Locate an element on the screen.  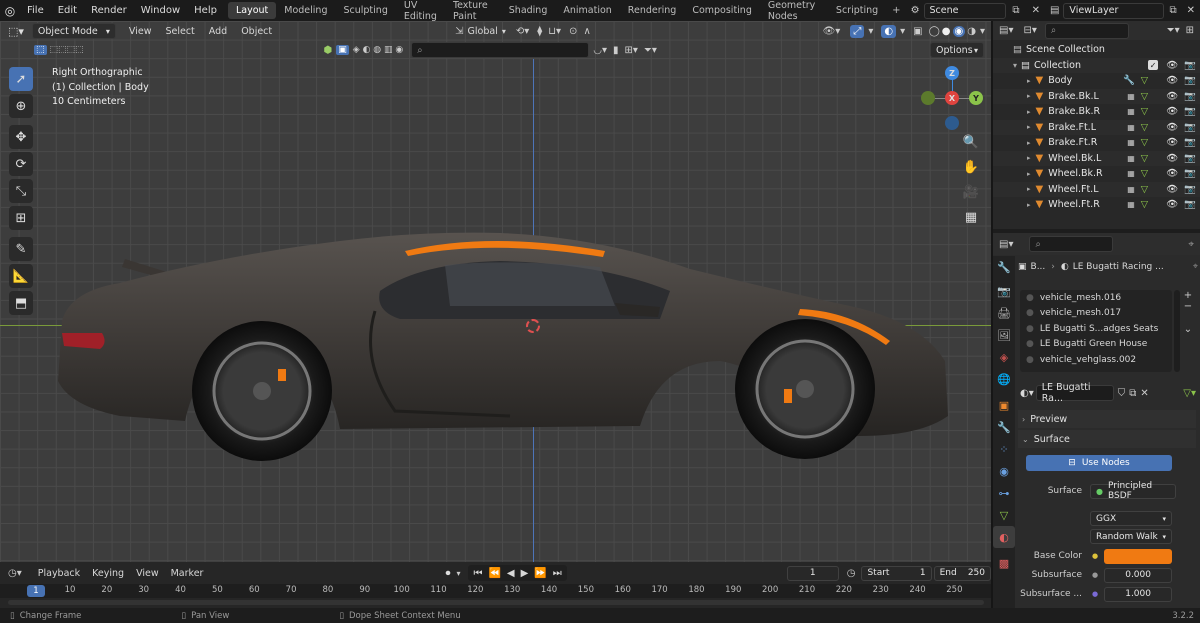
outliner-item: ▸ ▼ Body 🔧 ▽ 👁 📷 is located at coordinates (1096, 81).